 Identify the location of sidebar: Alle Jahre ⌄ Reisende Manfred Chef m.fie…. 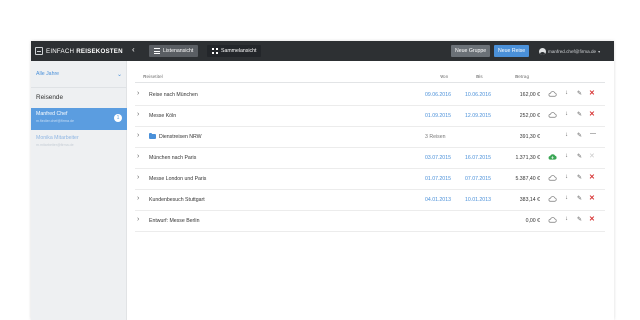
(79, 190).